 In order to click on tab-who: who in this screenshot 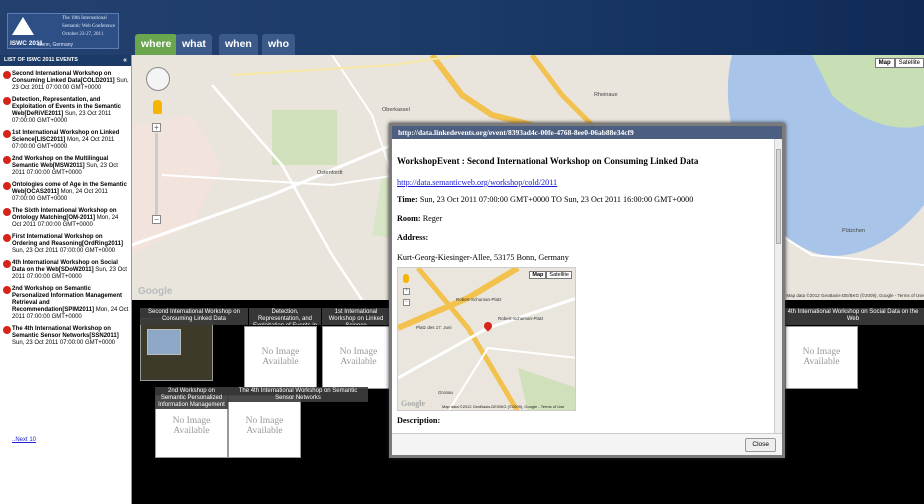, I will do `click(278, 44)`.